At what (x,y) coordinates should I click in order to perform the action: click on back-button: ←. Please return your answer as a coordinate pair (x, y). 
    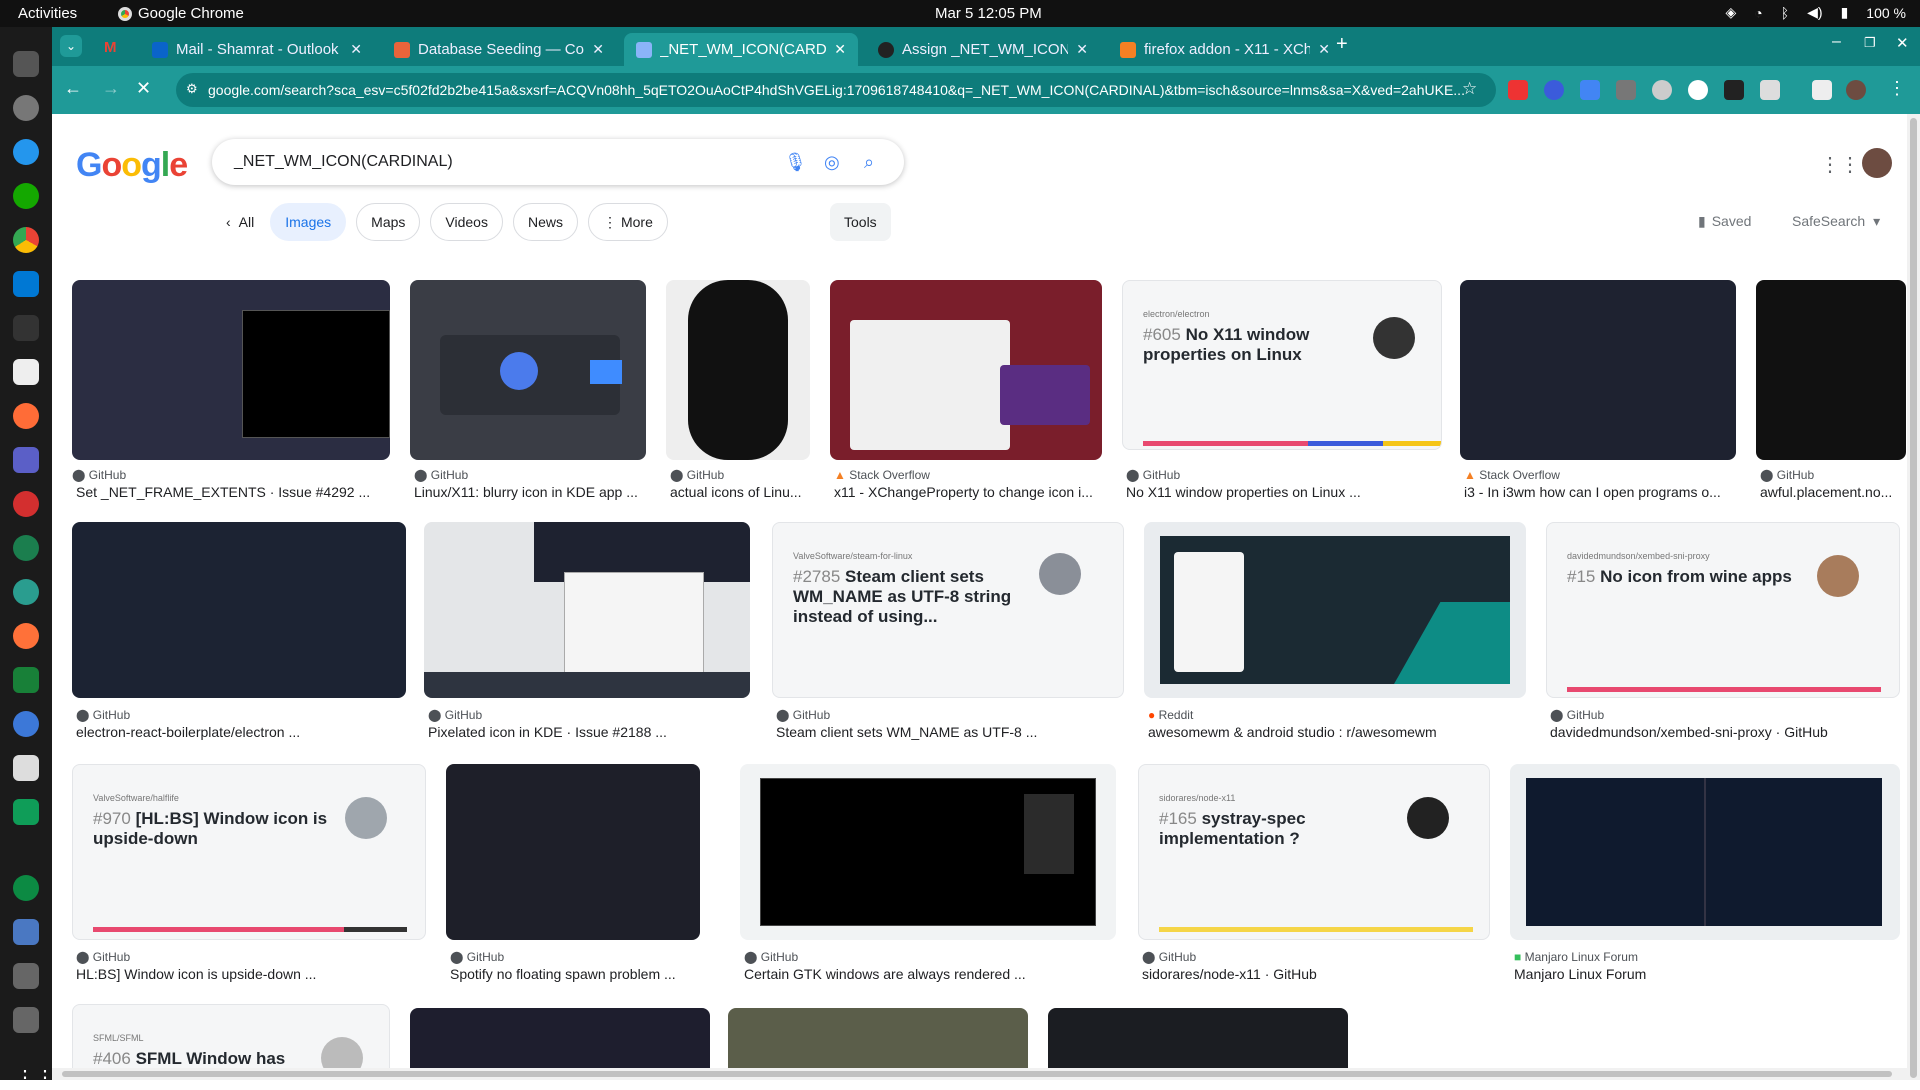
    Looking at the image, I should click on (73, 88).